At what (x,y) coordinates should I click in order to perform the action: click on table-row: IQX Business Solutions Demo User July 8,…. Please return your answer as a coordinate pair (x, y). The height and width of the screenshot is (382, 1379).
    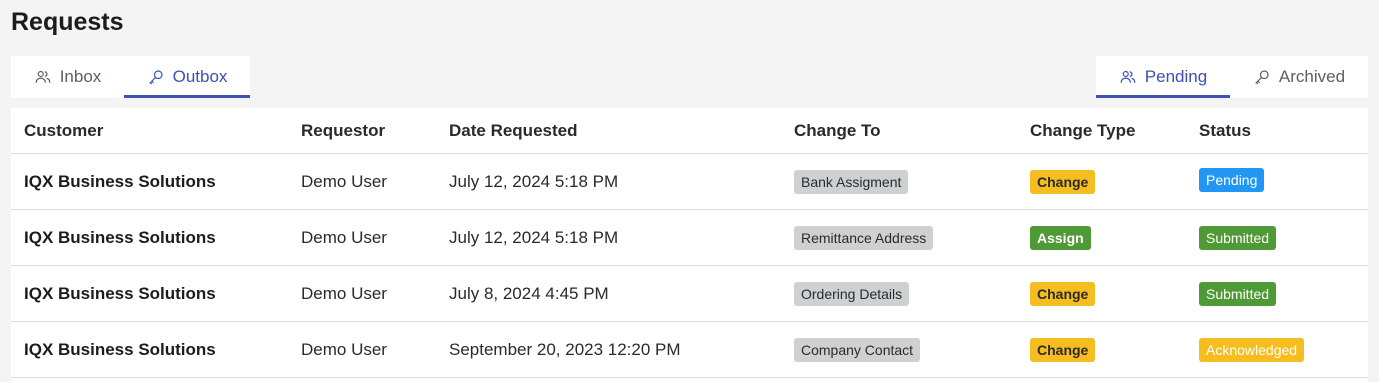
    Looking at the image, I should click on (689, 293).